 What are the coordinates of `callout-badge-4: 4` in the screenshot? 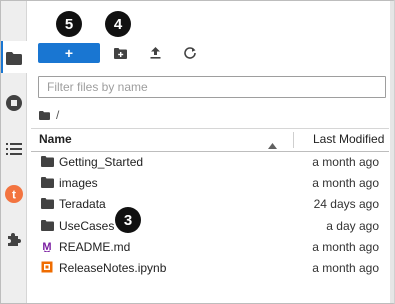 It's located at (118, 24).